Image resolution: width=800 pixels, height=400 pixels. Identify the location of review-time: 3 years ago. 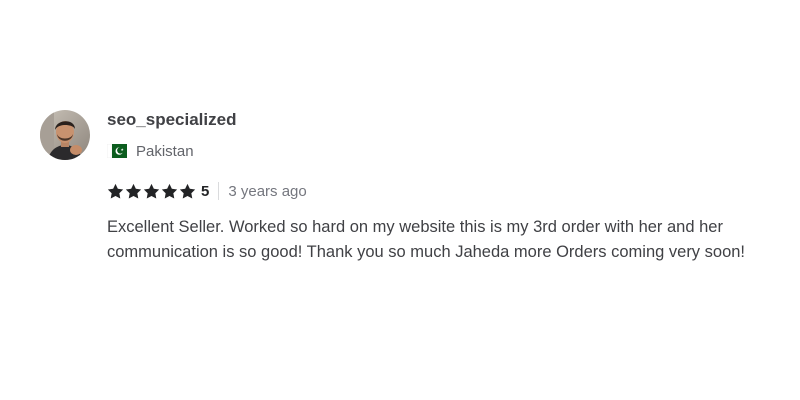
(267, 191).